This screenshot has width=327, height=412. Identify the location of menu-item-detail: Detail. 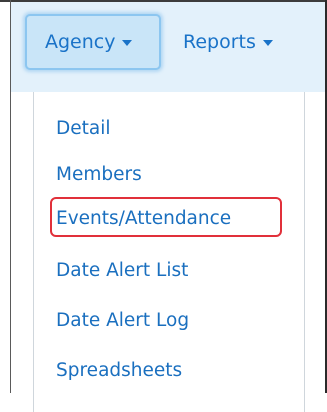
(169, 128).